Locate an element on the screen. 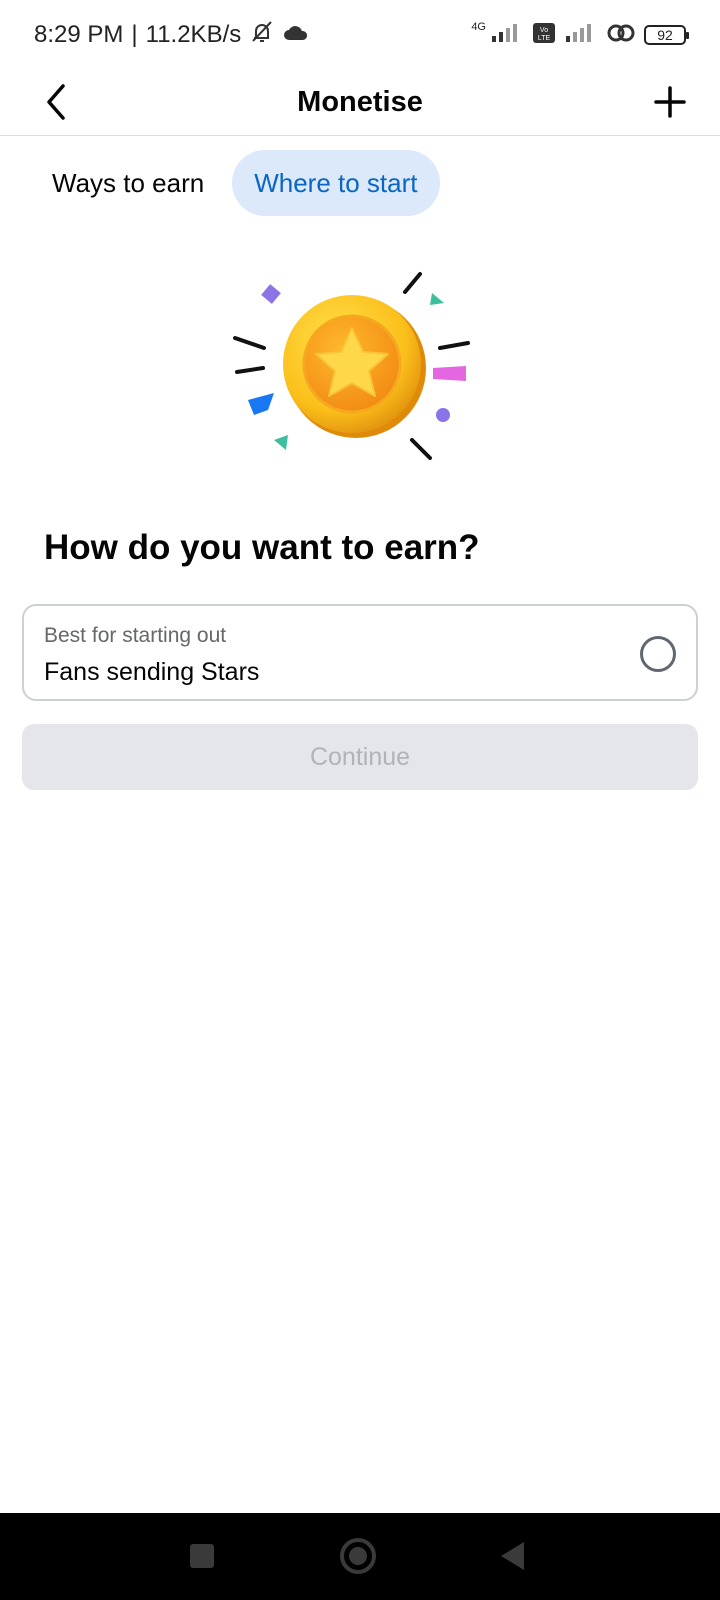 Image resolution: width=720 pixels, height=1600 pixels. status-speed: 11.2KB/s is located at coordinates (193, 34).